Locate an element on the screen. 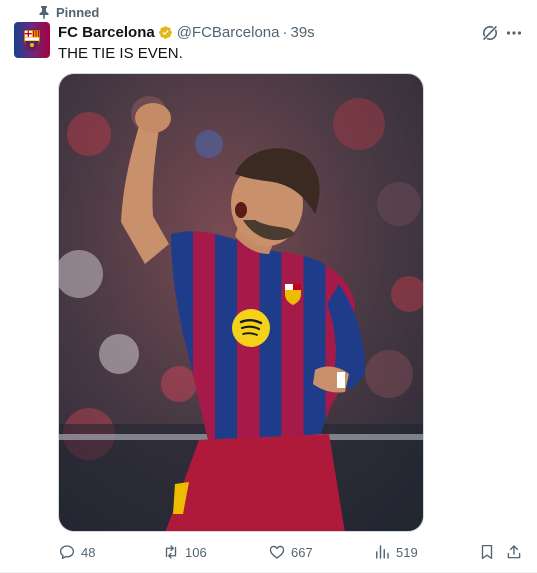 The width and height of the screenshot is (537, 573). timestamp: 39s is located at coordinates (302, 32).